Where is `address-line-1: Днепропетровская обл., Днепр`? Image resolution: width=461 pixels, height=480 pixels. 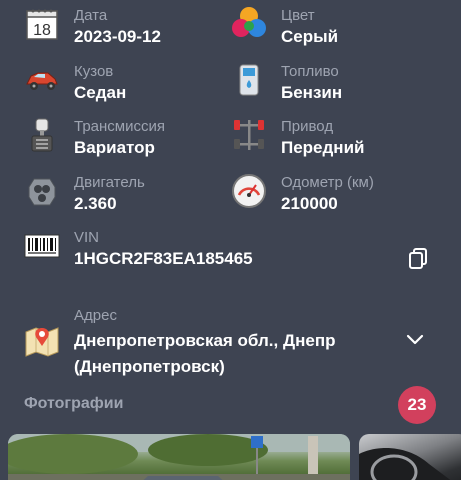
address-line-1: Днепропетровская обл., Днепр is located at coordinates (205, 340).